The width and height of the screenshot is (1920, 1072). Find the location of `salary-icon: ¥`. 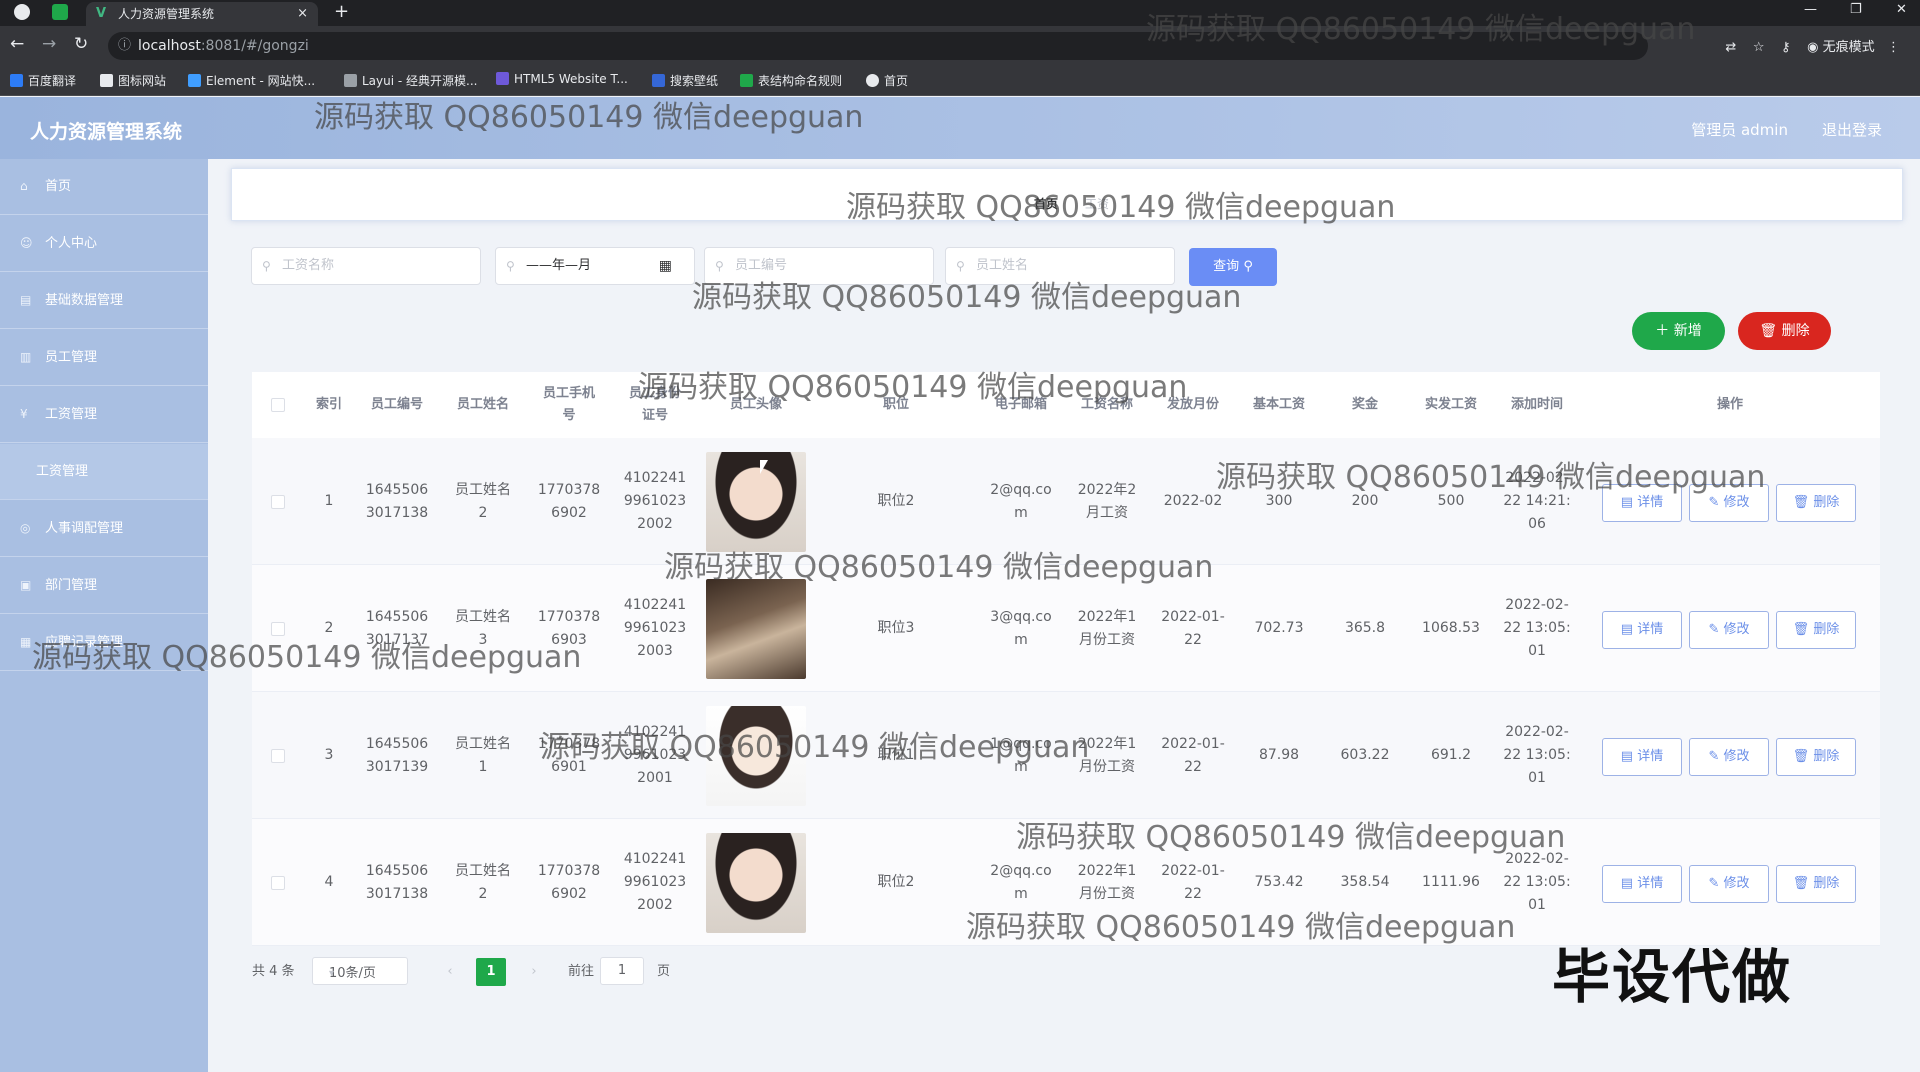

salary-icon: ¥ is located at coordinates (24, 414).